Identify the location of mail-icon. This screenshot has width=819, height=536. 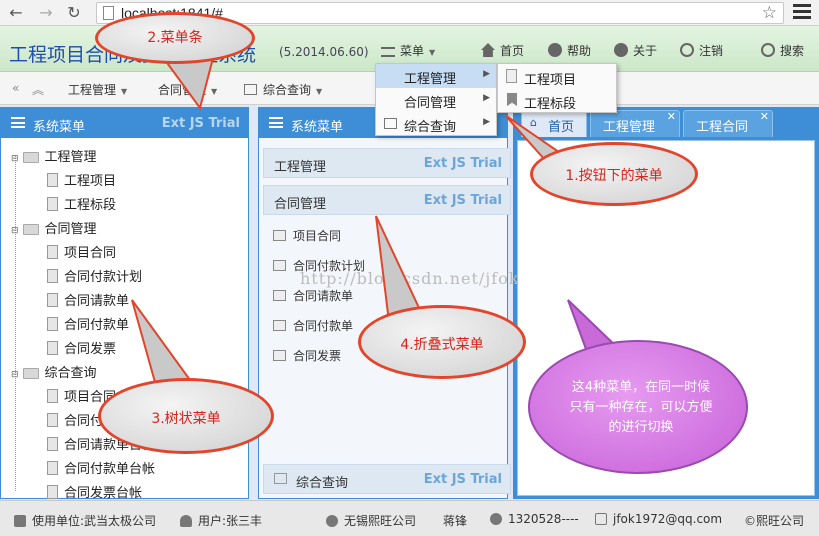
(601, 519).